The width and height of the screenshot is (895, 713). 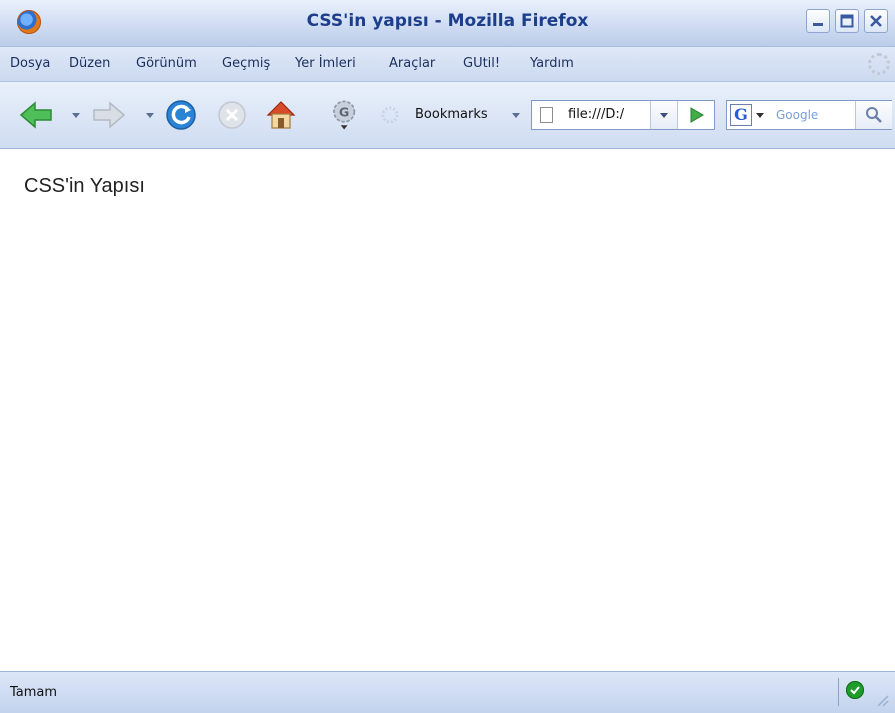 I want to click on bookmarks-toolbar-label: Bookmarks, so click(x=451, y=114).